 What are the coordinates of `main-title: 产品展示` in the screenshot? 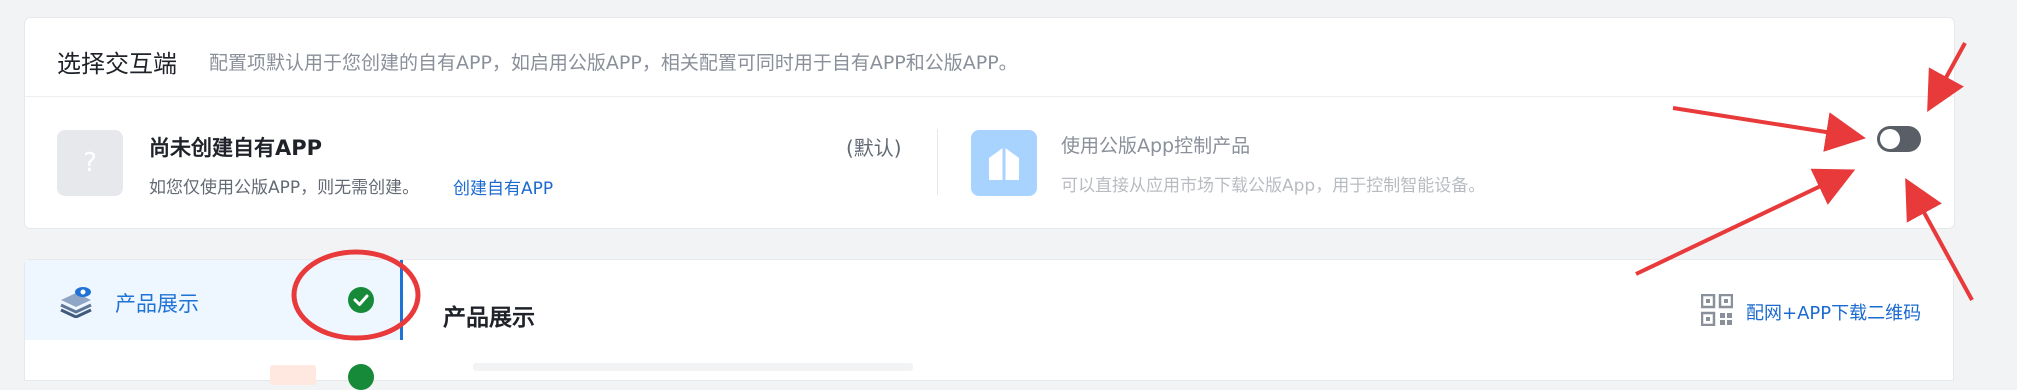 It's located at (489, 318).